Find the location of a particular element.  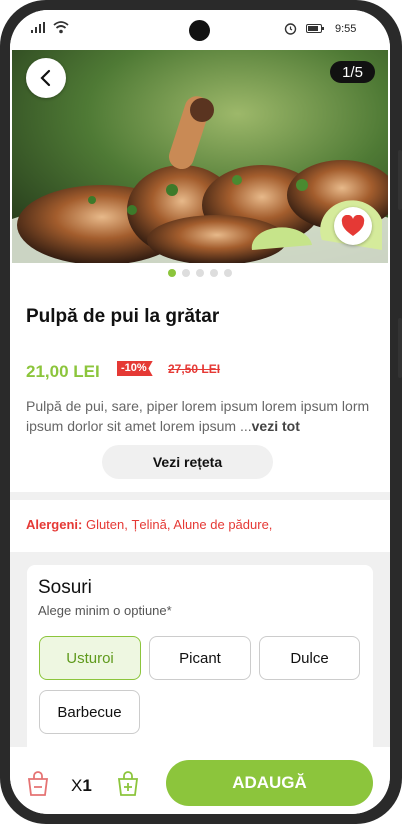

back-button is located at coordinates (46, 78).